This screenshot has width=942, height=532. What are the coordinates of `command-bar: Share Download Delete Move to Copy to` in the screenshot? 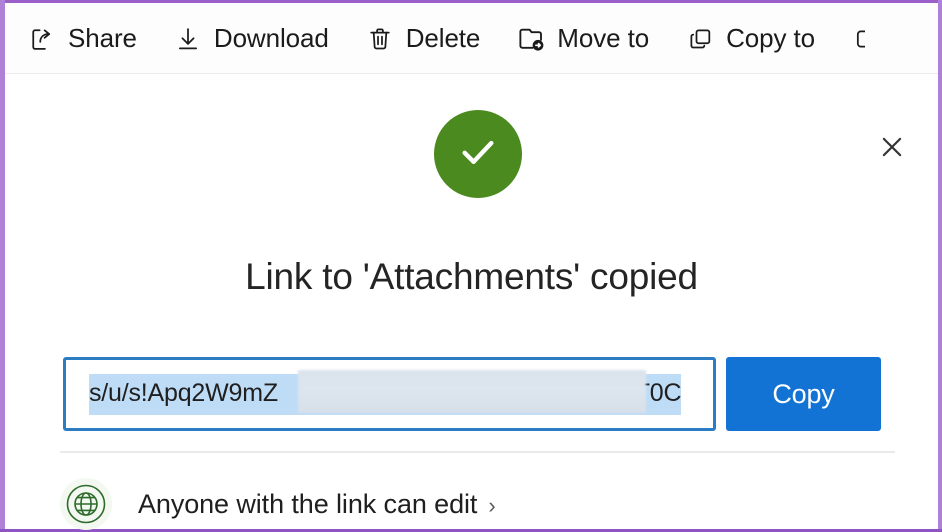 It's located at (471, 38).